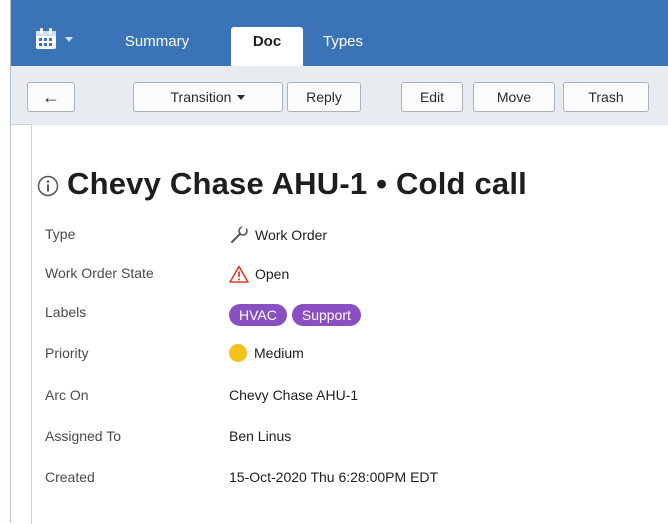 This screenshot has width=668, height=524. What do you see at coordinates (60, 234) in the screenshot?
I see `field-label: Type` at bounding box center [60, 234].